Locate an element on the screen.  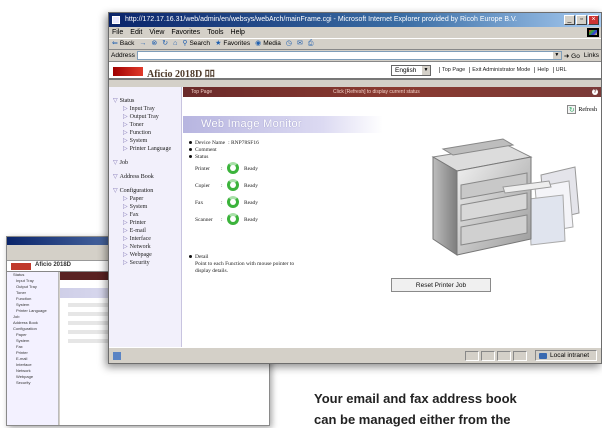
ready-ring-icon is located at coordinates (233, 185).